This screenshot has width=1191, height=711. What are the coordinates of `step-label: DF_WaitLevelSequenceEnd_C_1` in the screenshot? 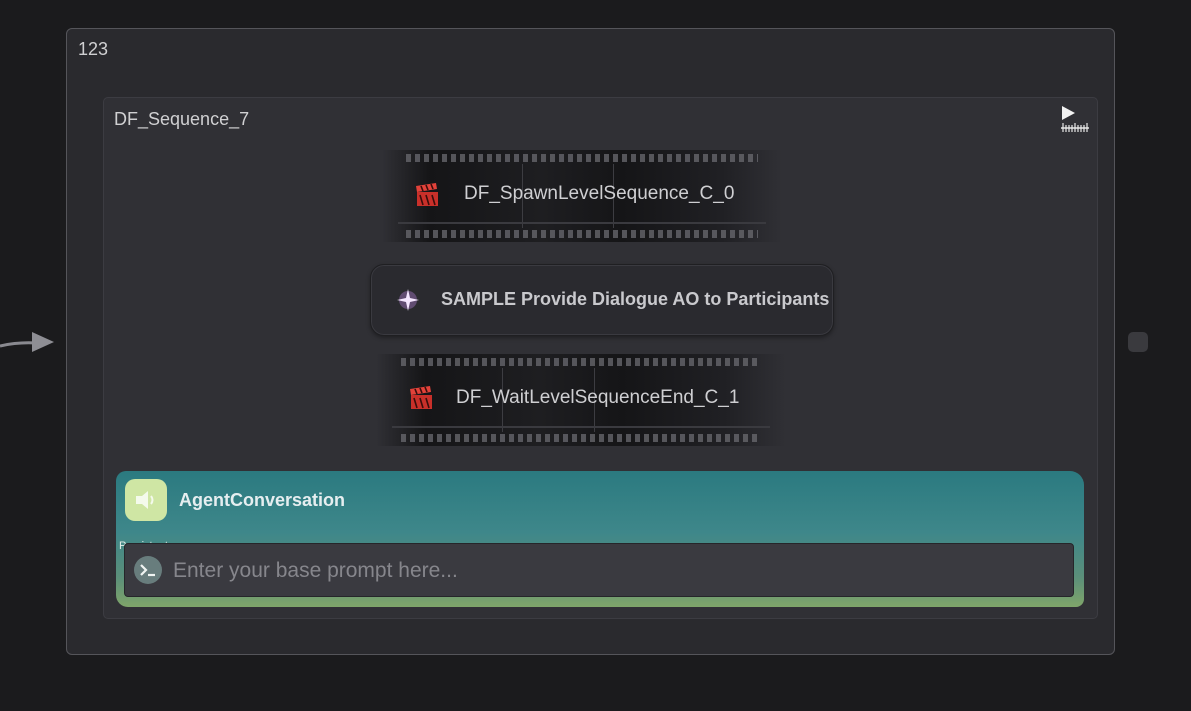 It's located at (598, 397).